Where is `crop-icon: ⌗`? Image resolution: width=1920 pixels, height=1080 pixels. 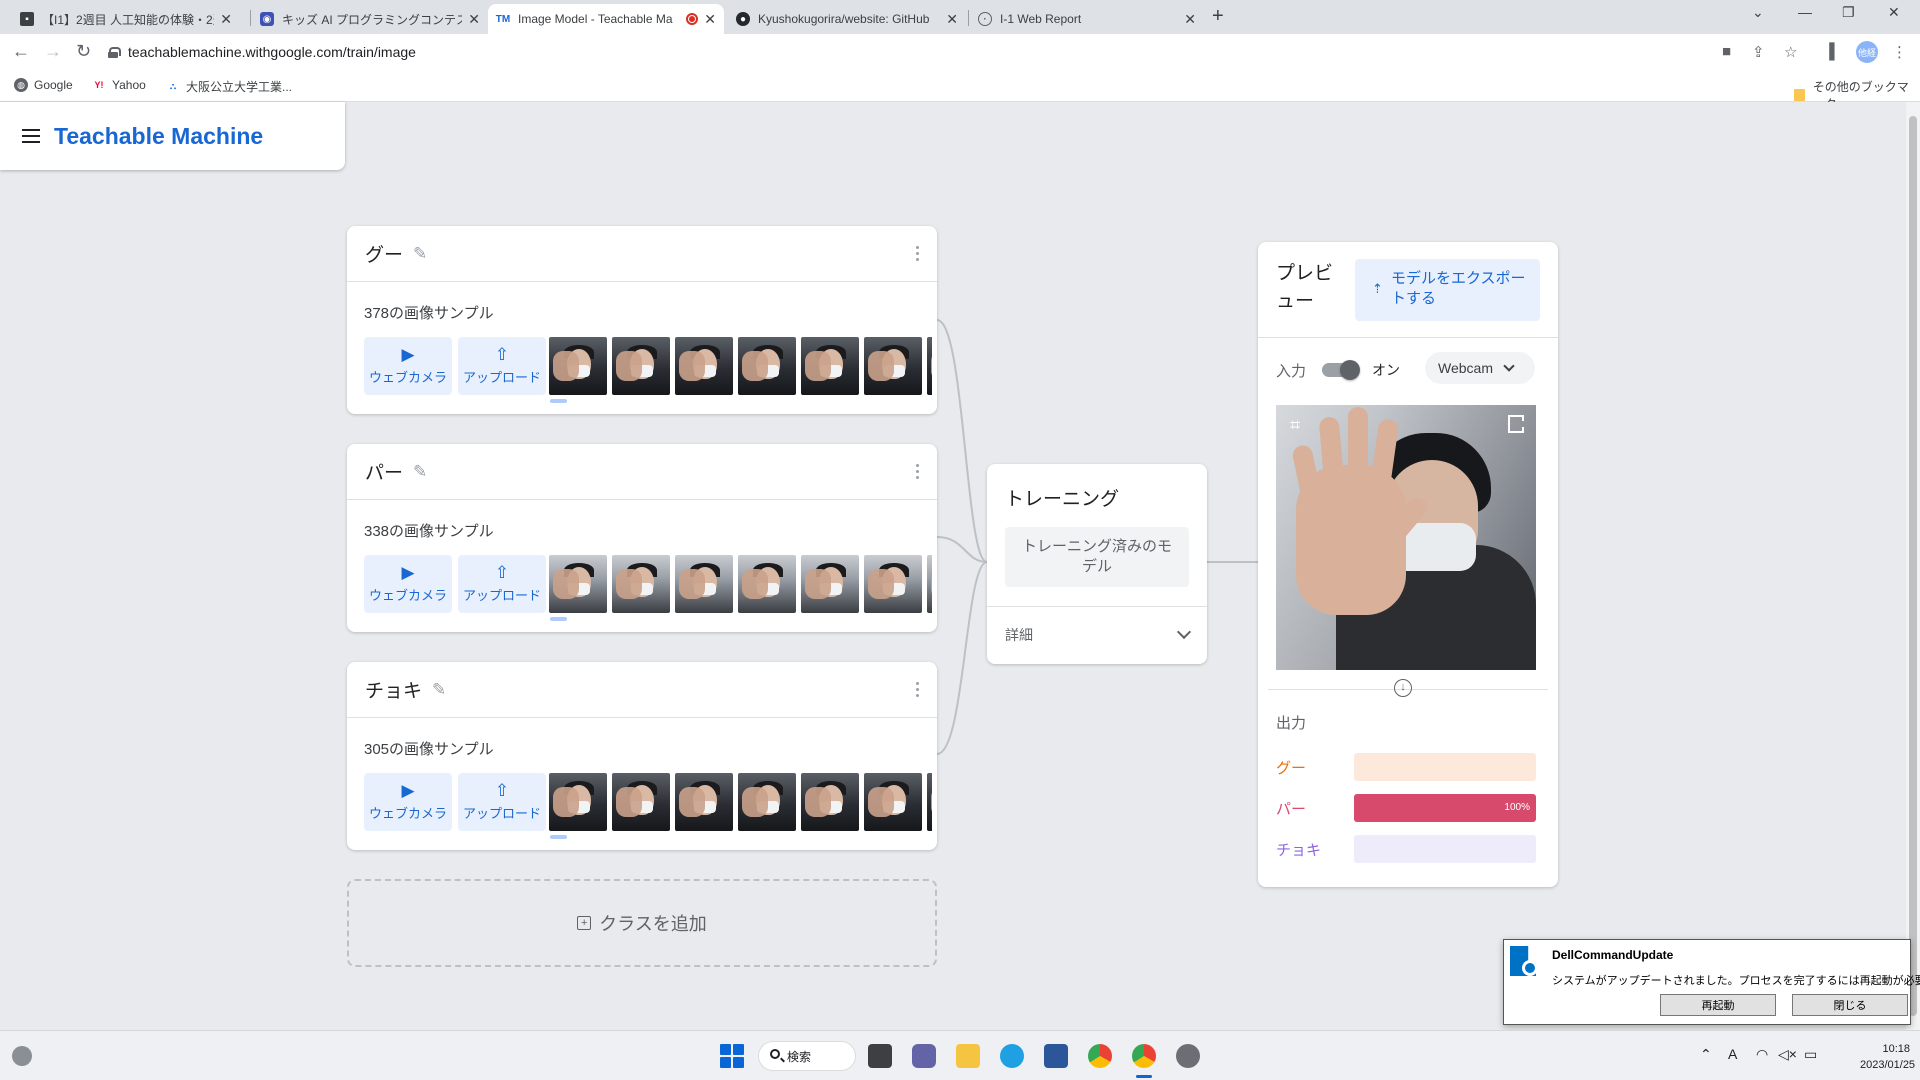 crop-icon: ⌗ is located at coordinates (1295, 425).